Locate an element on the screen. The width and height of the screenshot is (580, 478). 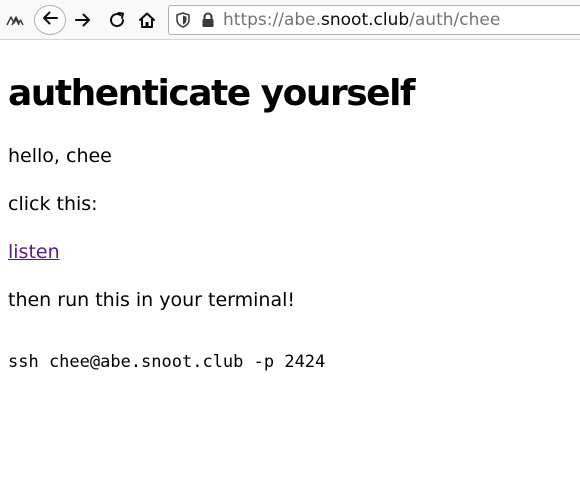
url-subdomain: abe. is located at coordinates (302, 20).